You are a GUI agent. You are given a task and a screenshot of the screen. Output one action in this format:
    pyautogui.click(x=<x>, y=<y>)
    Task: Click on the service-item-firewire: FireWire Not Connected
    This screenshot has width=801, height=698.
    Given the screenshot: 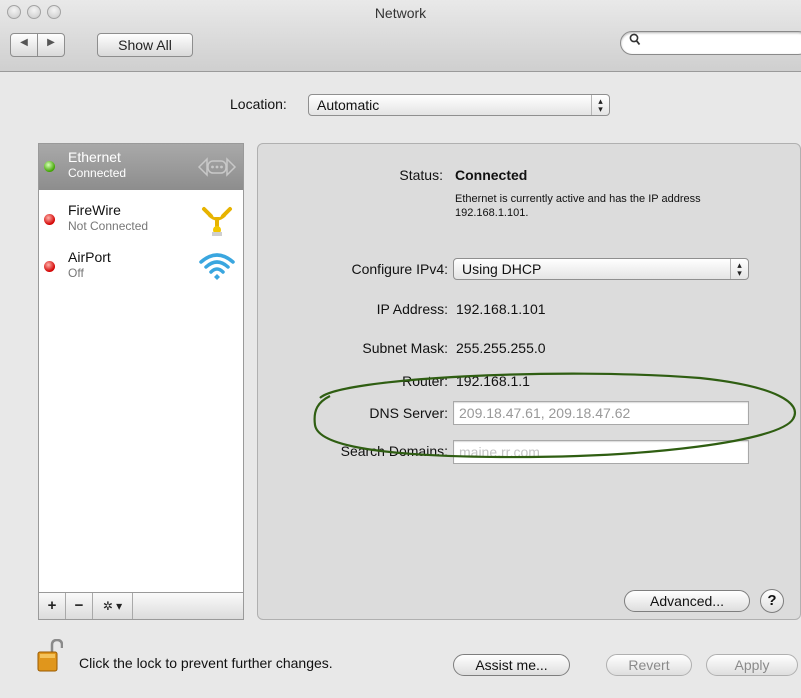 What is the action you would take?
    pyautogui.click(x=141, y=220)
    